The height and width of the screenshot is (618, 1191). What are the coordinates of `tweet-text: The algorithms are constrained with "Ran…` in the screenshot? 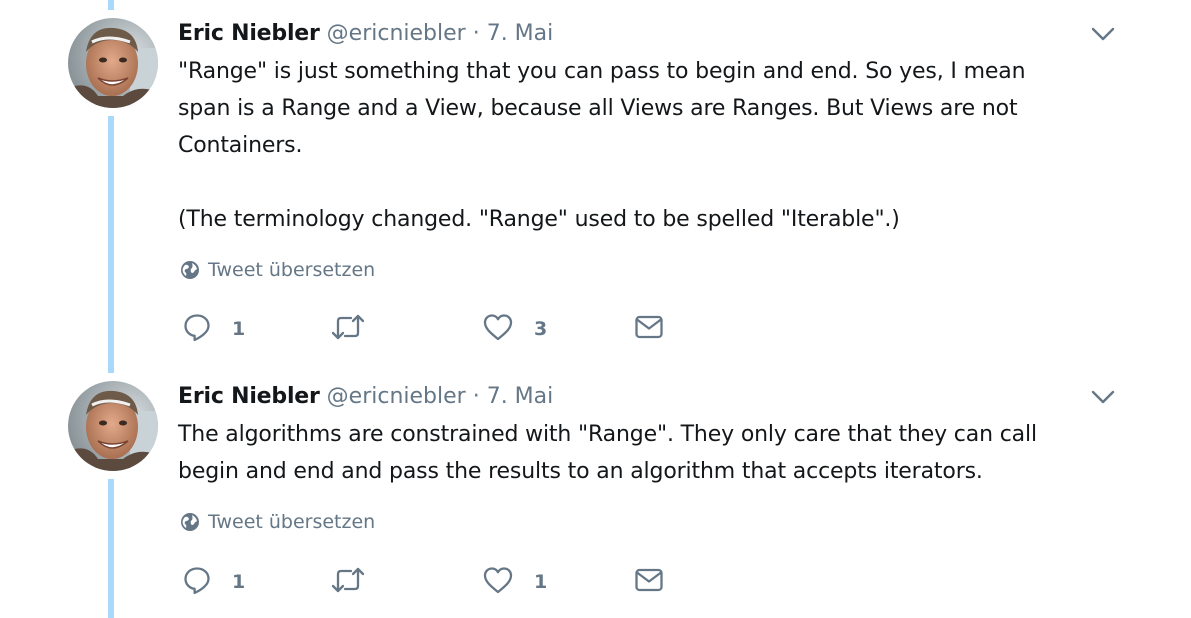 It's located at (607, 453).